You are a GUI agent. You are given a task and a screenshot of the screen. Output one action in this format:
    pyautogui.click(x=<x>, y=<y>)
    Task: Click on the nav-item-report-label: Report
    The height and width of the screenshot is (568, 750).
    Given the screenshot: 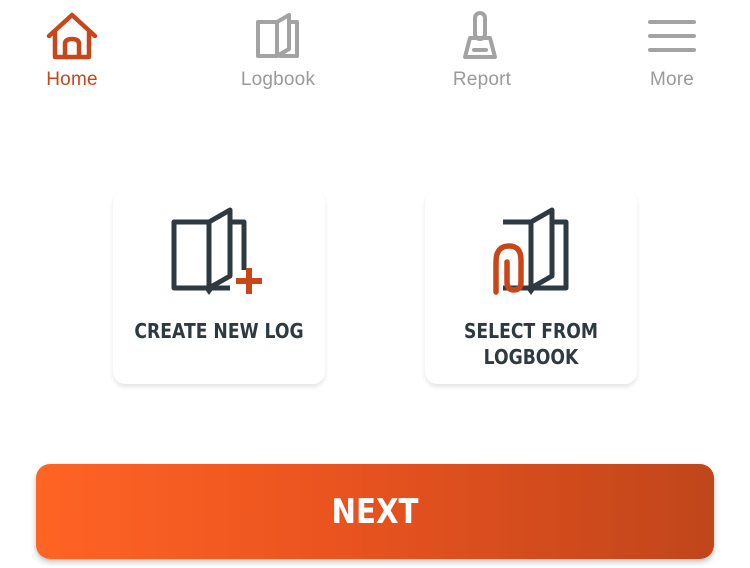 What is the action you would take?
    pyautogui.click(x=482, y=79)
    